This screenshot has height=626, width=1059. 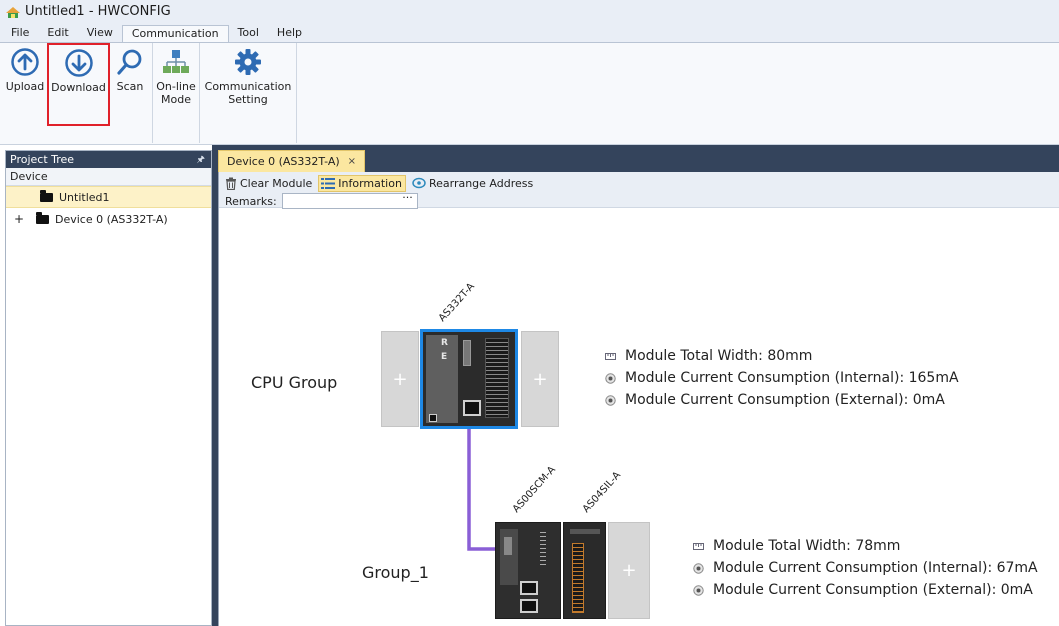 I want to click on cpu-terminal-block, so click(x=497, y=378).